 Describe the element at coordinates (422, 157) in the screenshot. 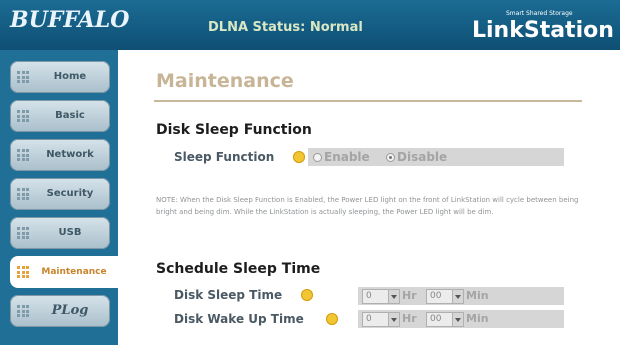

I see `disable-radio-label: Disable` at that location.